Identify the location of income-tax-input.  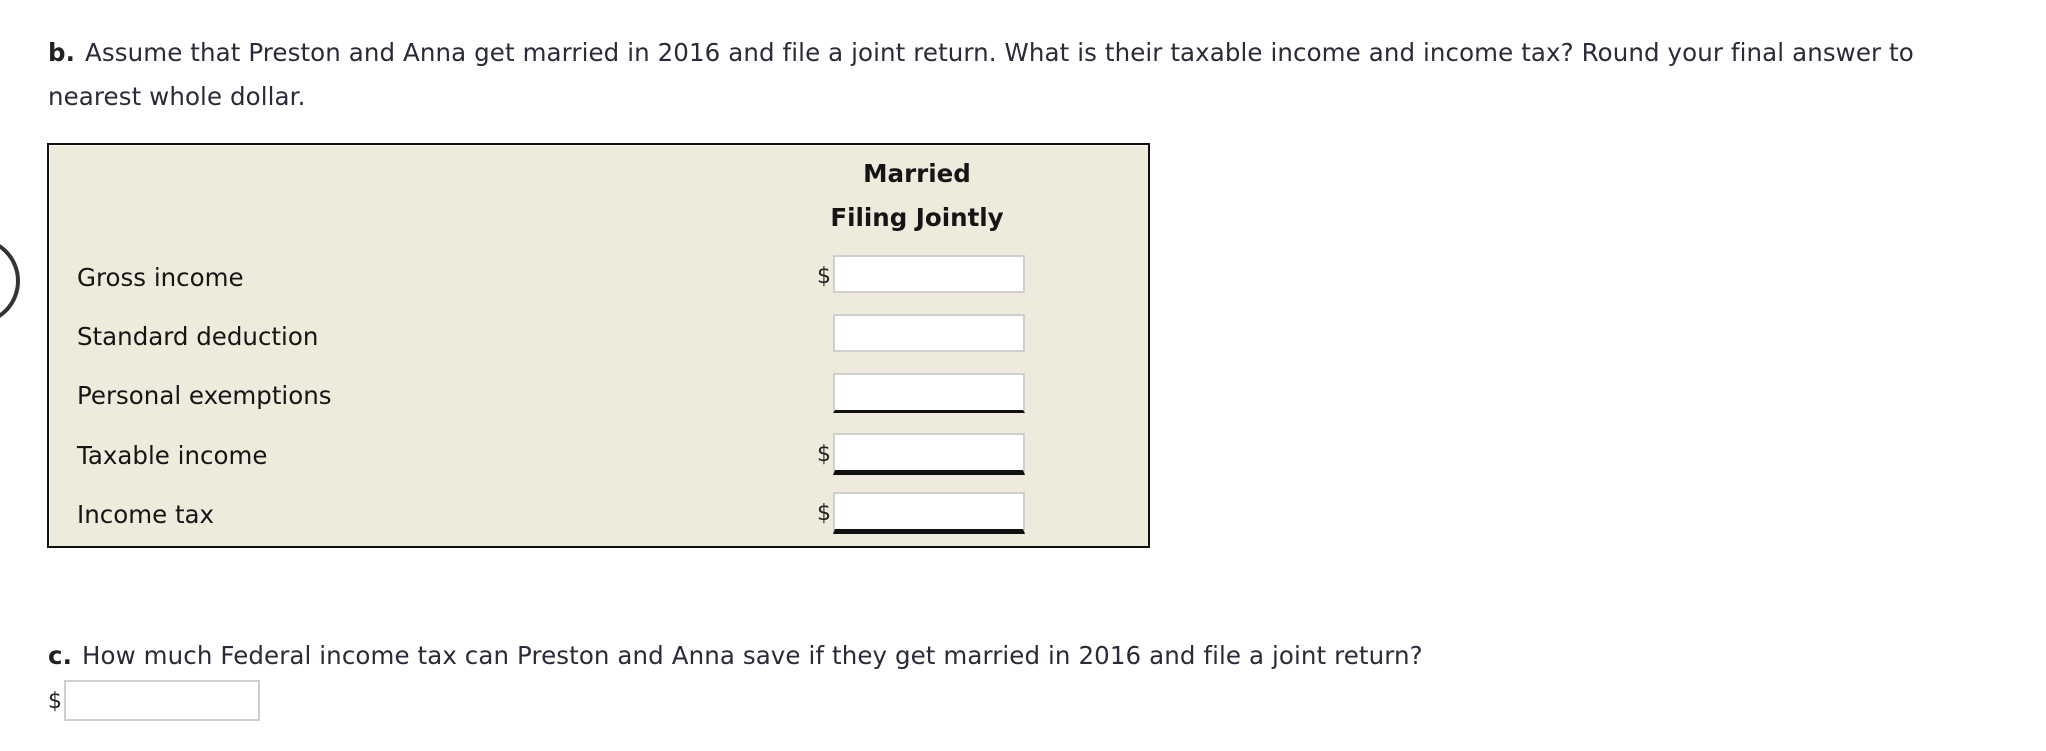
(929, 513).